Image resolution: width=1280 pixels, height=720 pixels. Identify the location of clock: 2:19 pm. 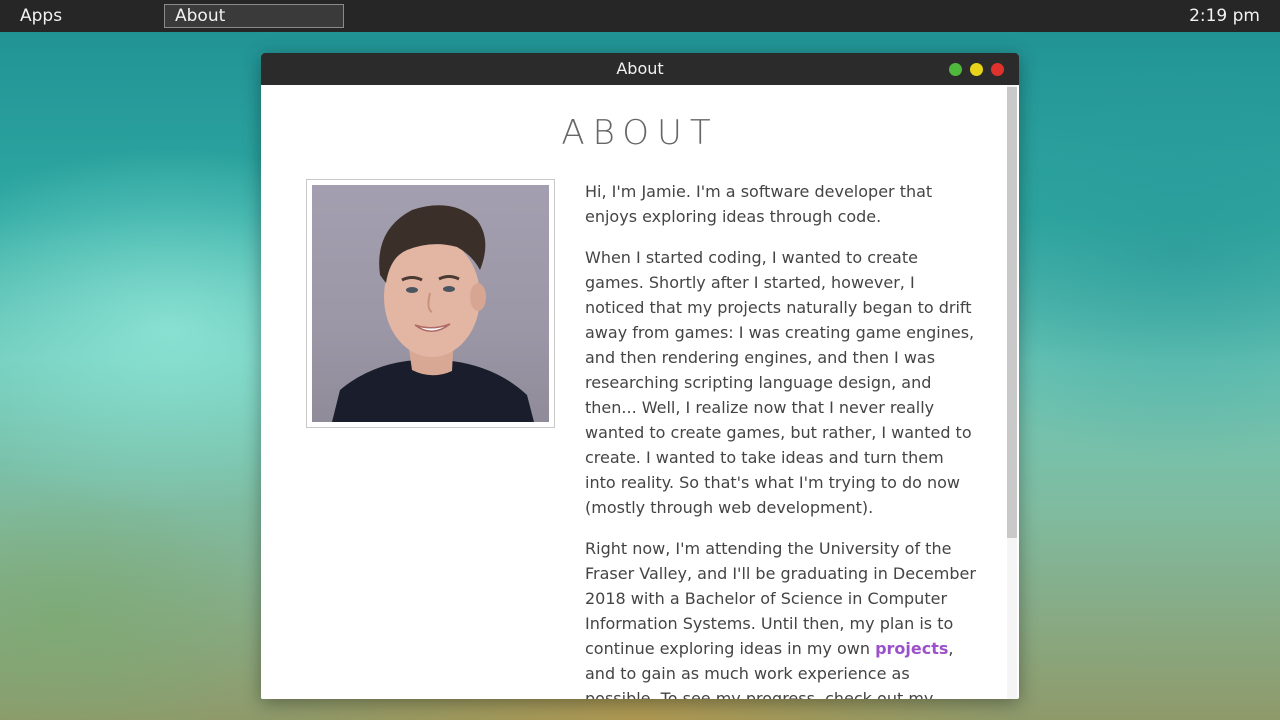
(1224, 16).